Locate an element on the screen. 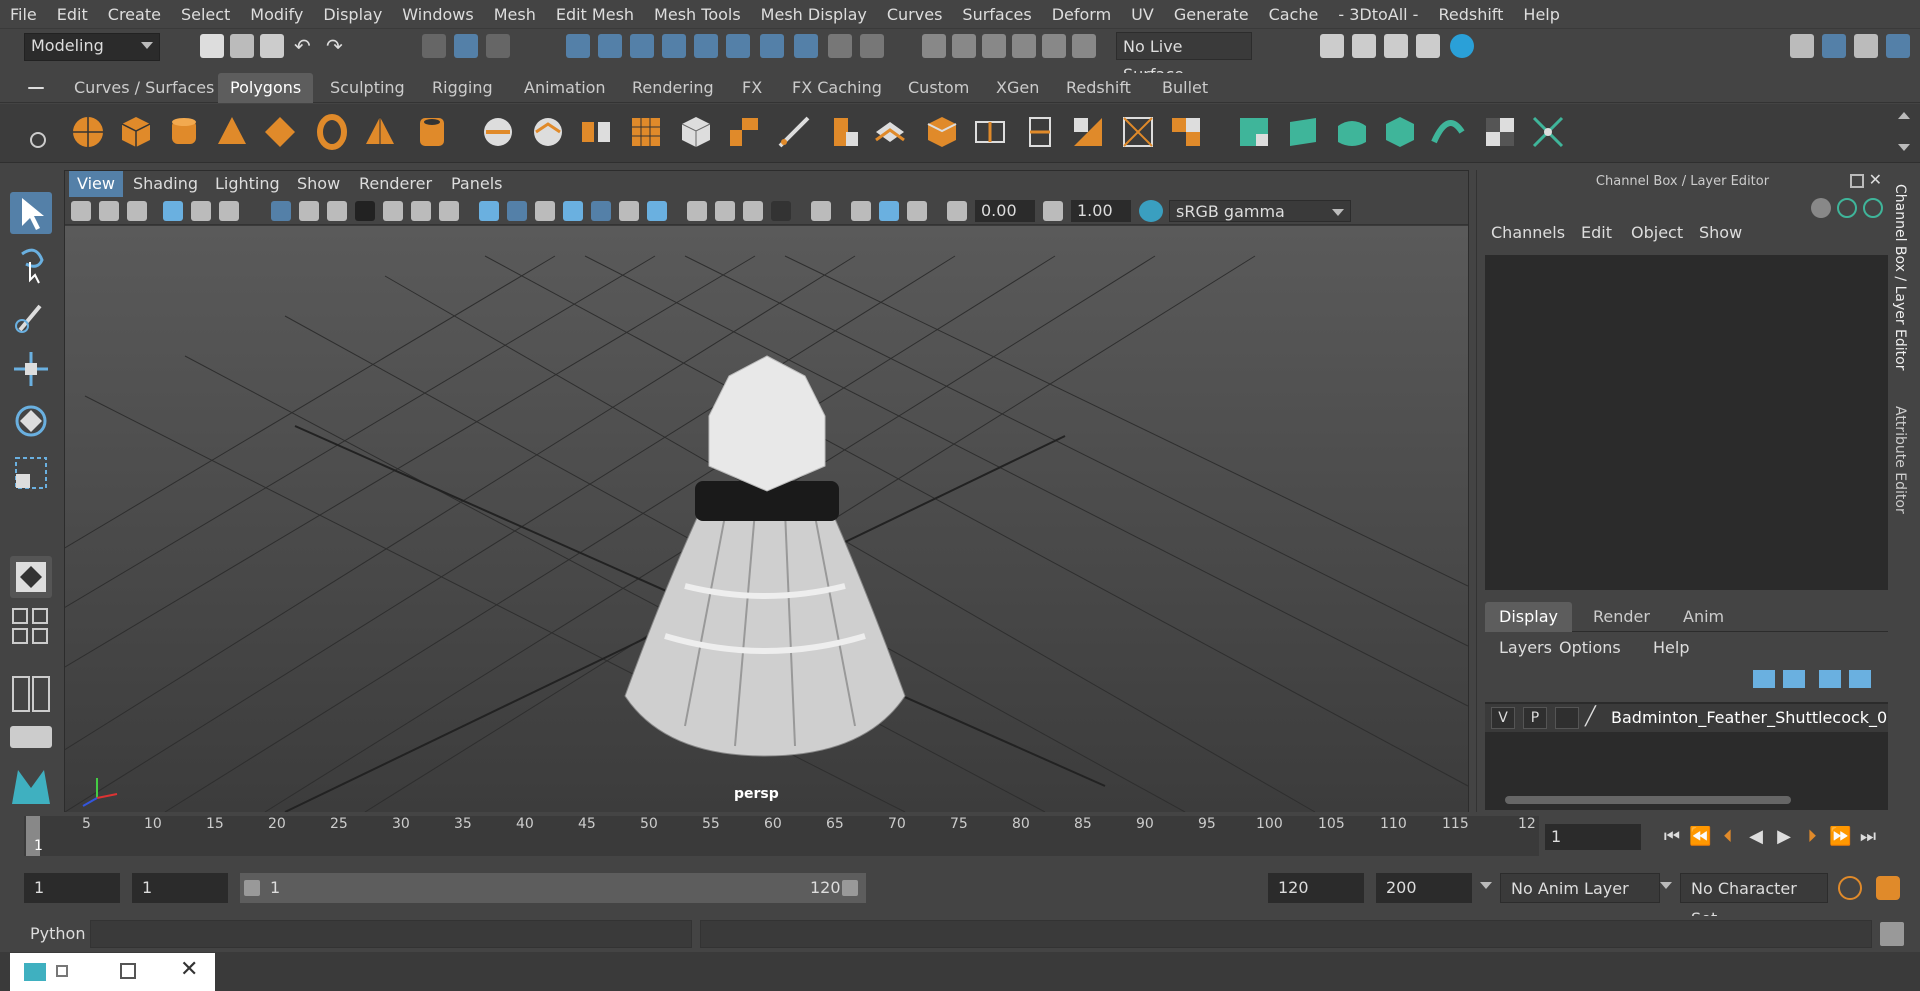  select-component-icon is located at coordinates (498, 46).